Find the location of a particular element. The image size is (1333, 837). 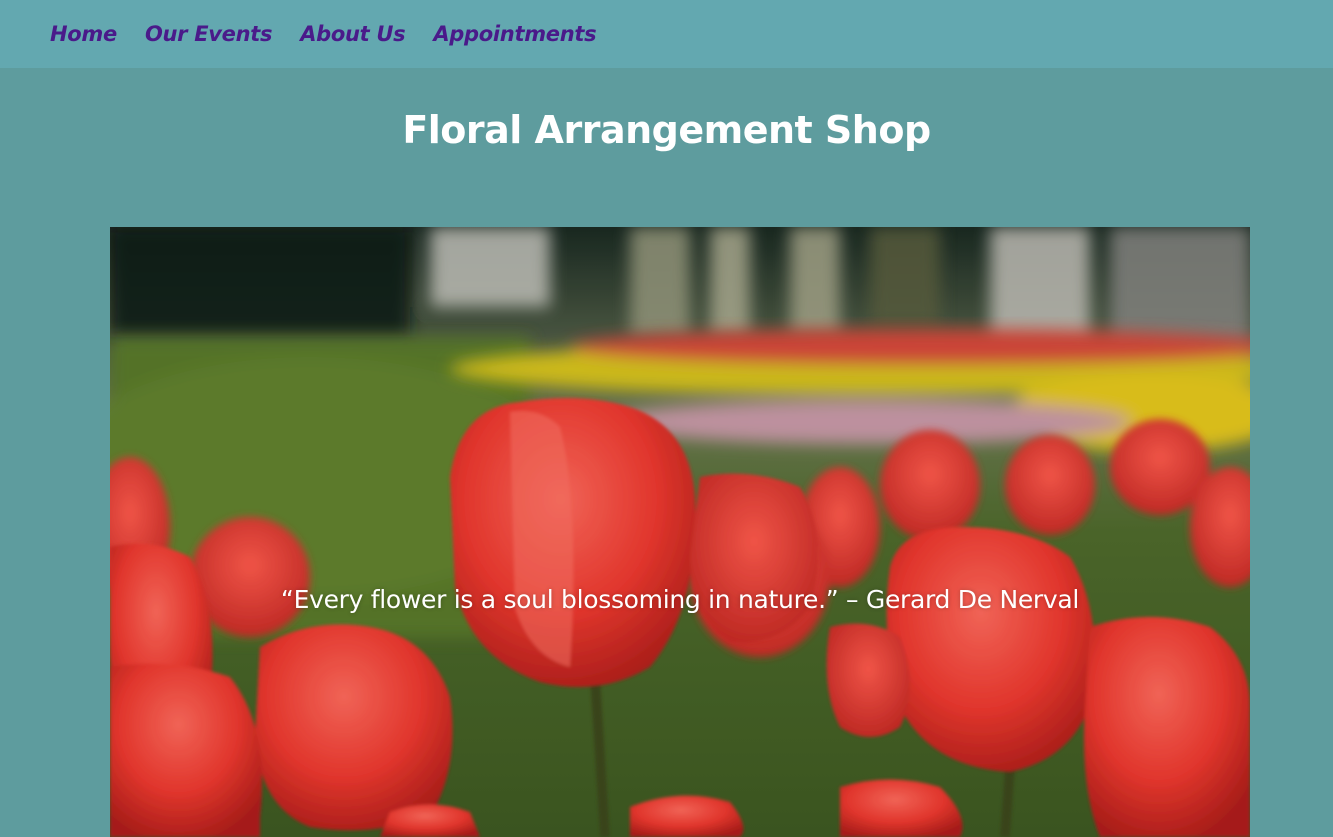

nav-link-our-events: Our Events is located at coordinates (209, 34).